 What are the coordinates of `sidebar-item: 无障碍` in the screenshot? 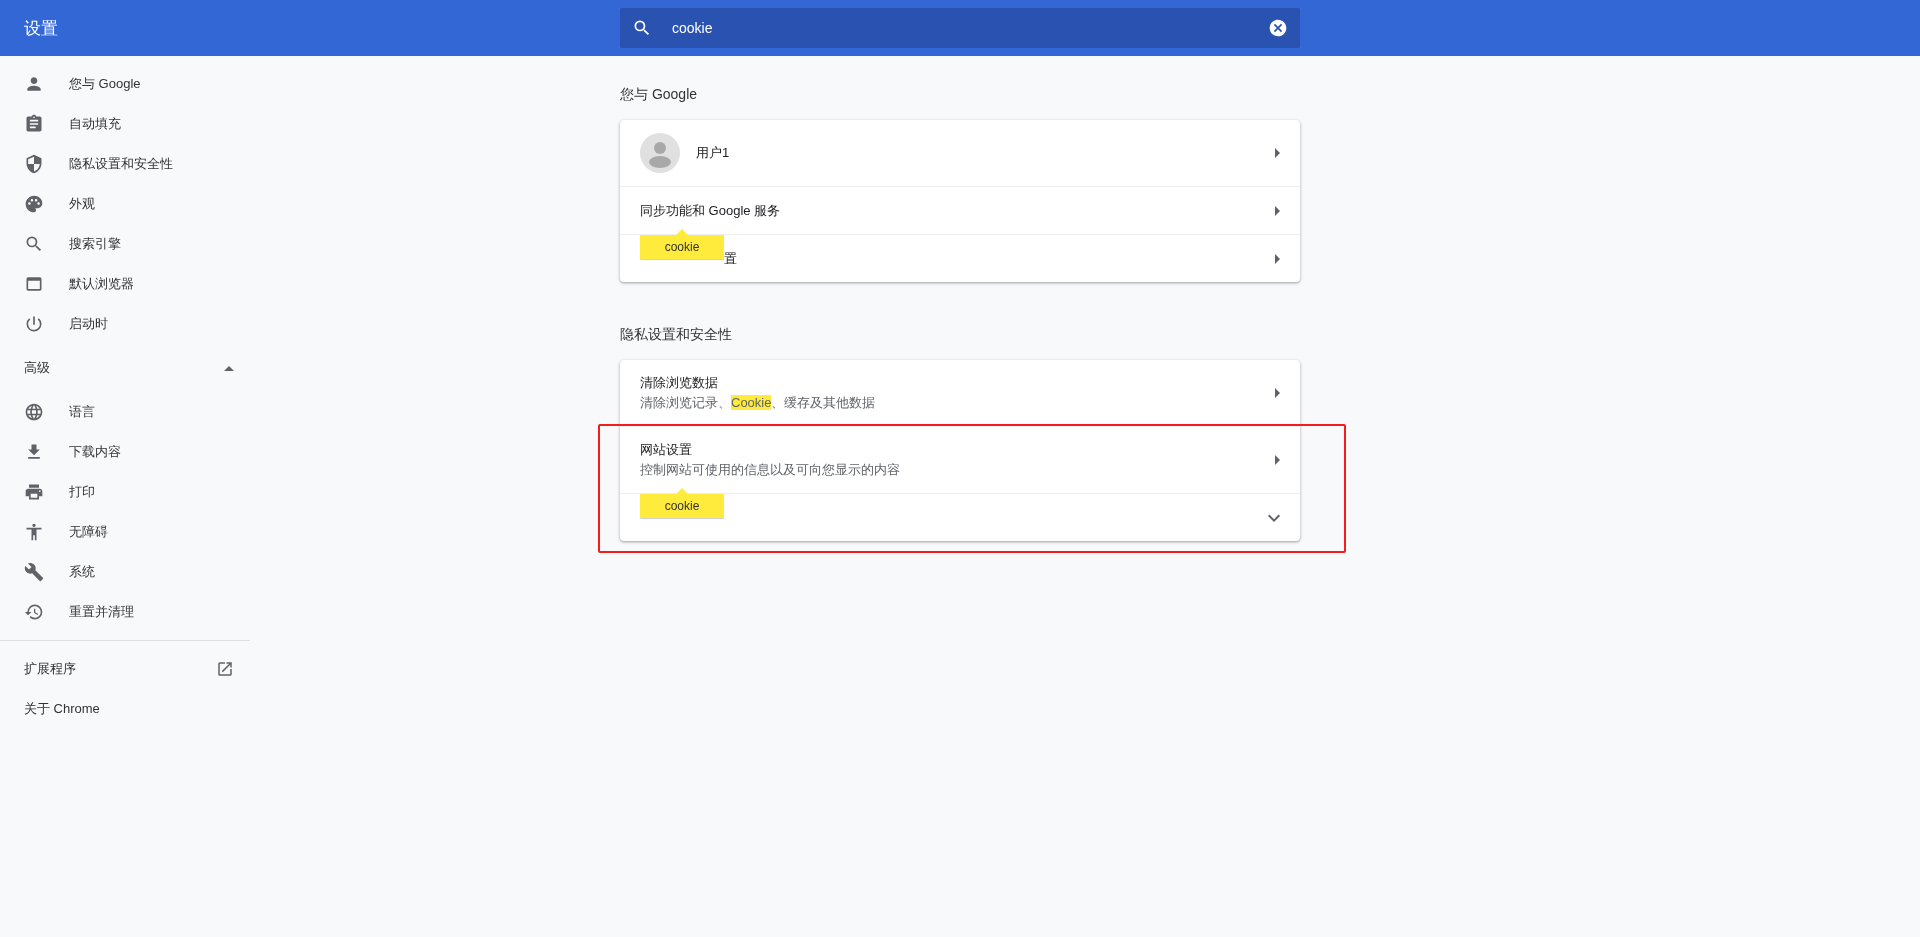 It's located at (125, 532).